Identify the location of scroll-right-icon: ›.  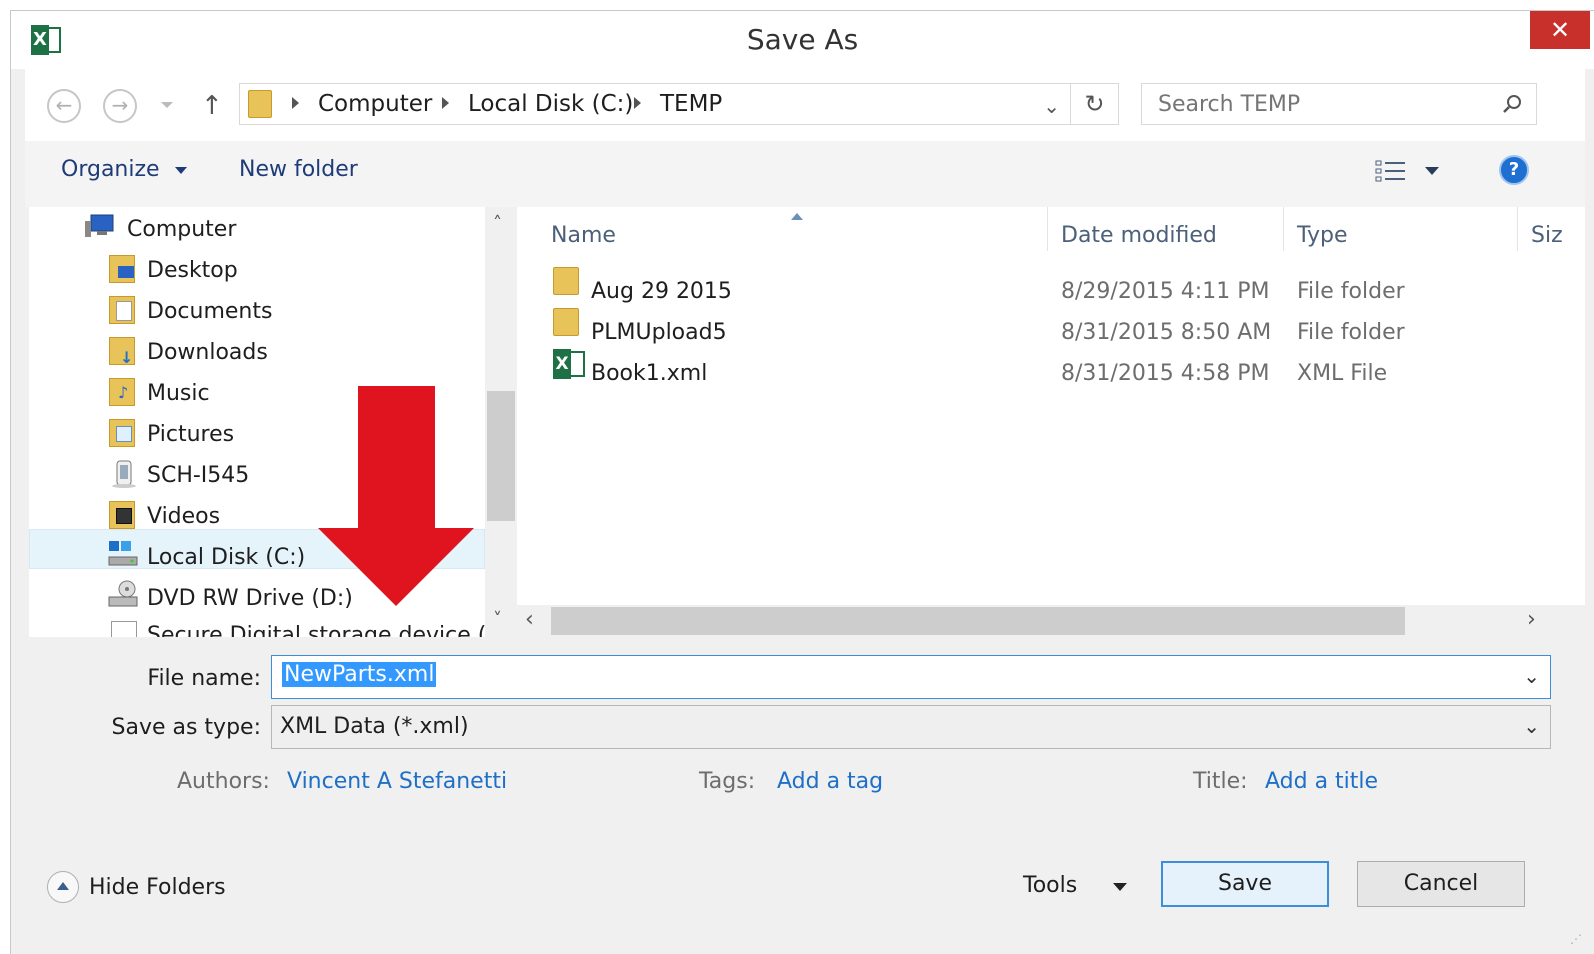
(1531, 619).